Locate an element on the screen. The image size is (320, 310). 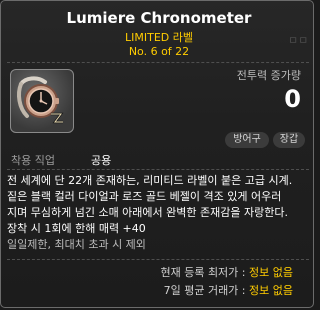
faint-background-text: ㅁㅁ is located at coordinates (298, 40).